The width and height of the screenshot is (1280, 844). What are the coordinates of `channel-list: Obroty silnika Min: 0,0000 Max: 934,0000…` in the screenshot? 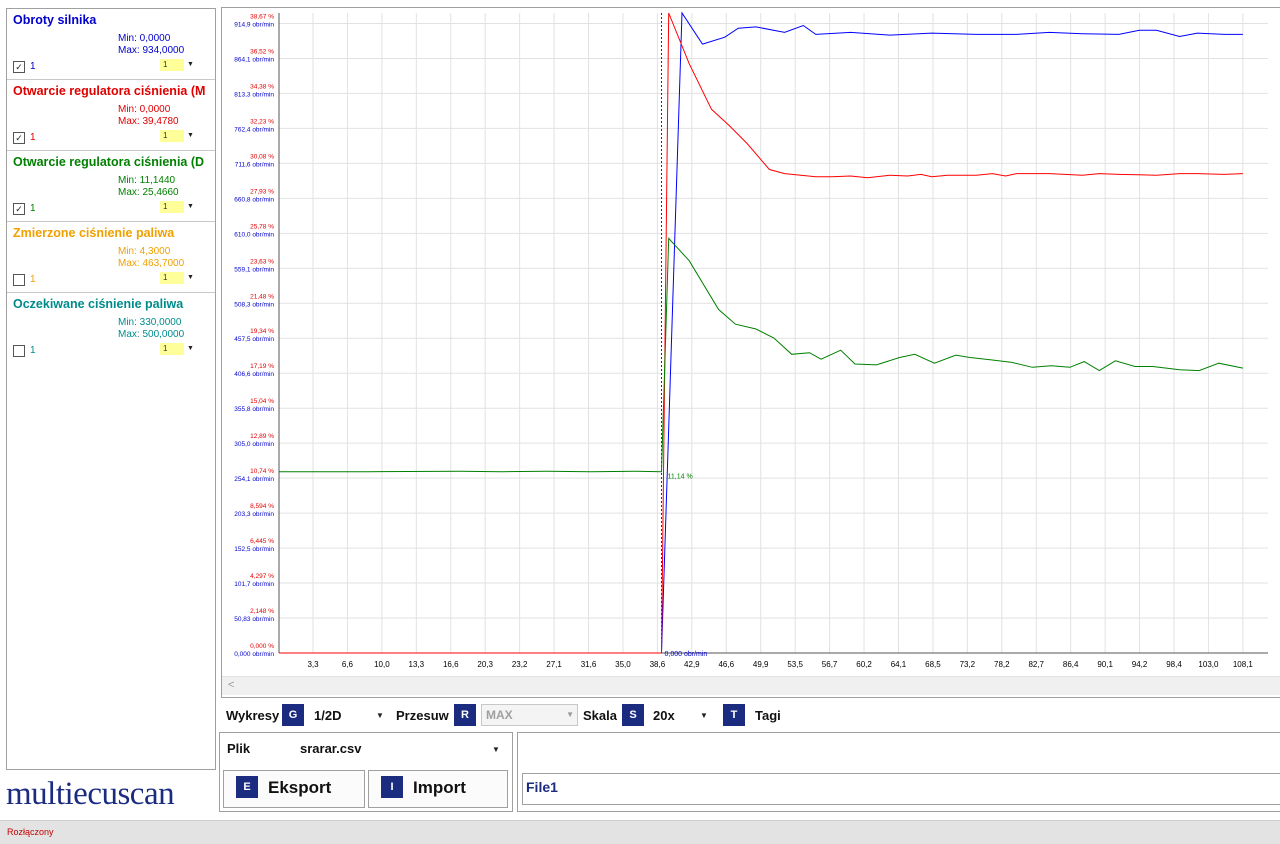 It's located at (111, 389).